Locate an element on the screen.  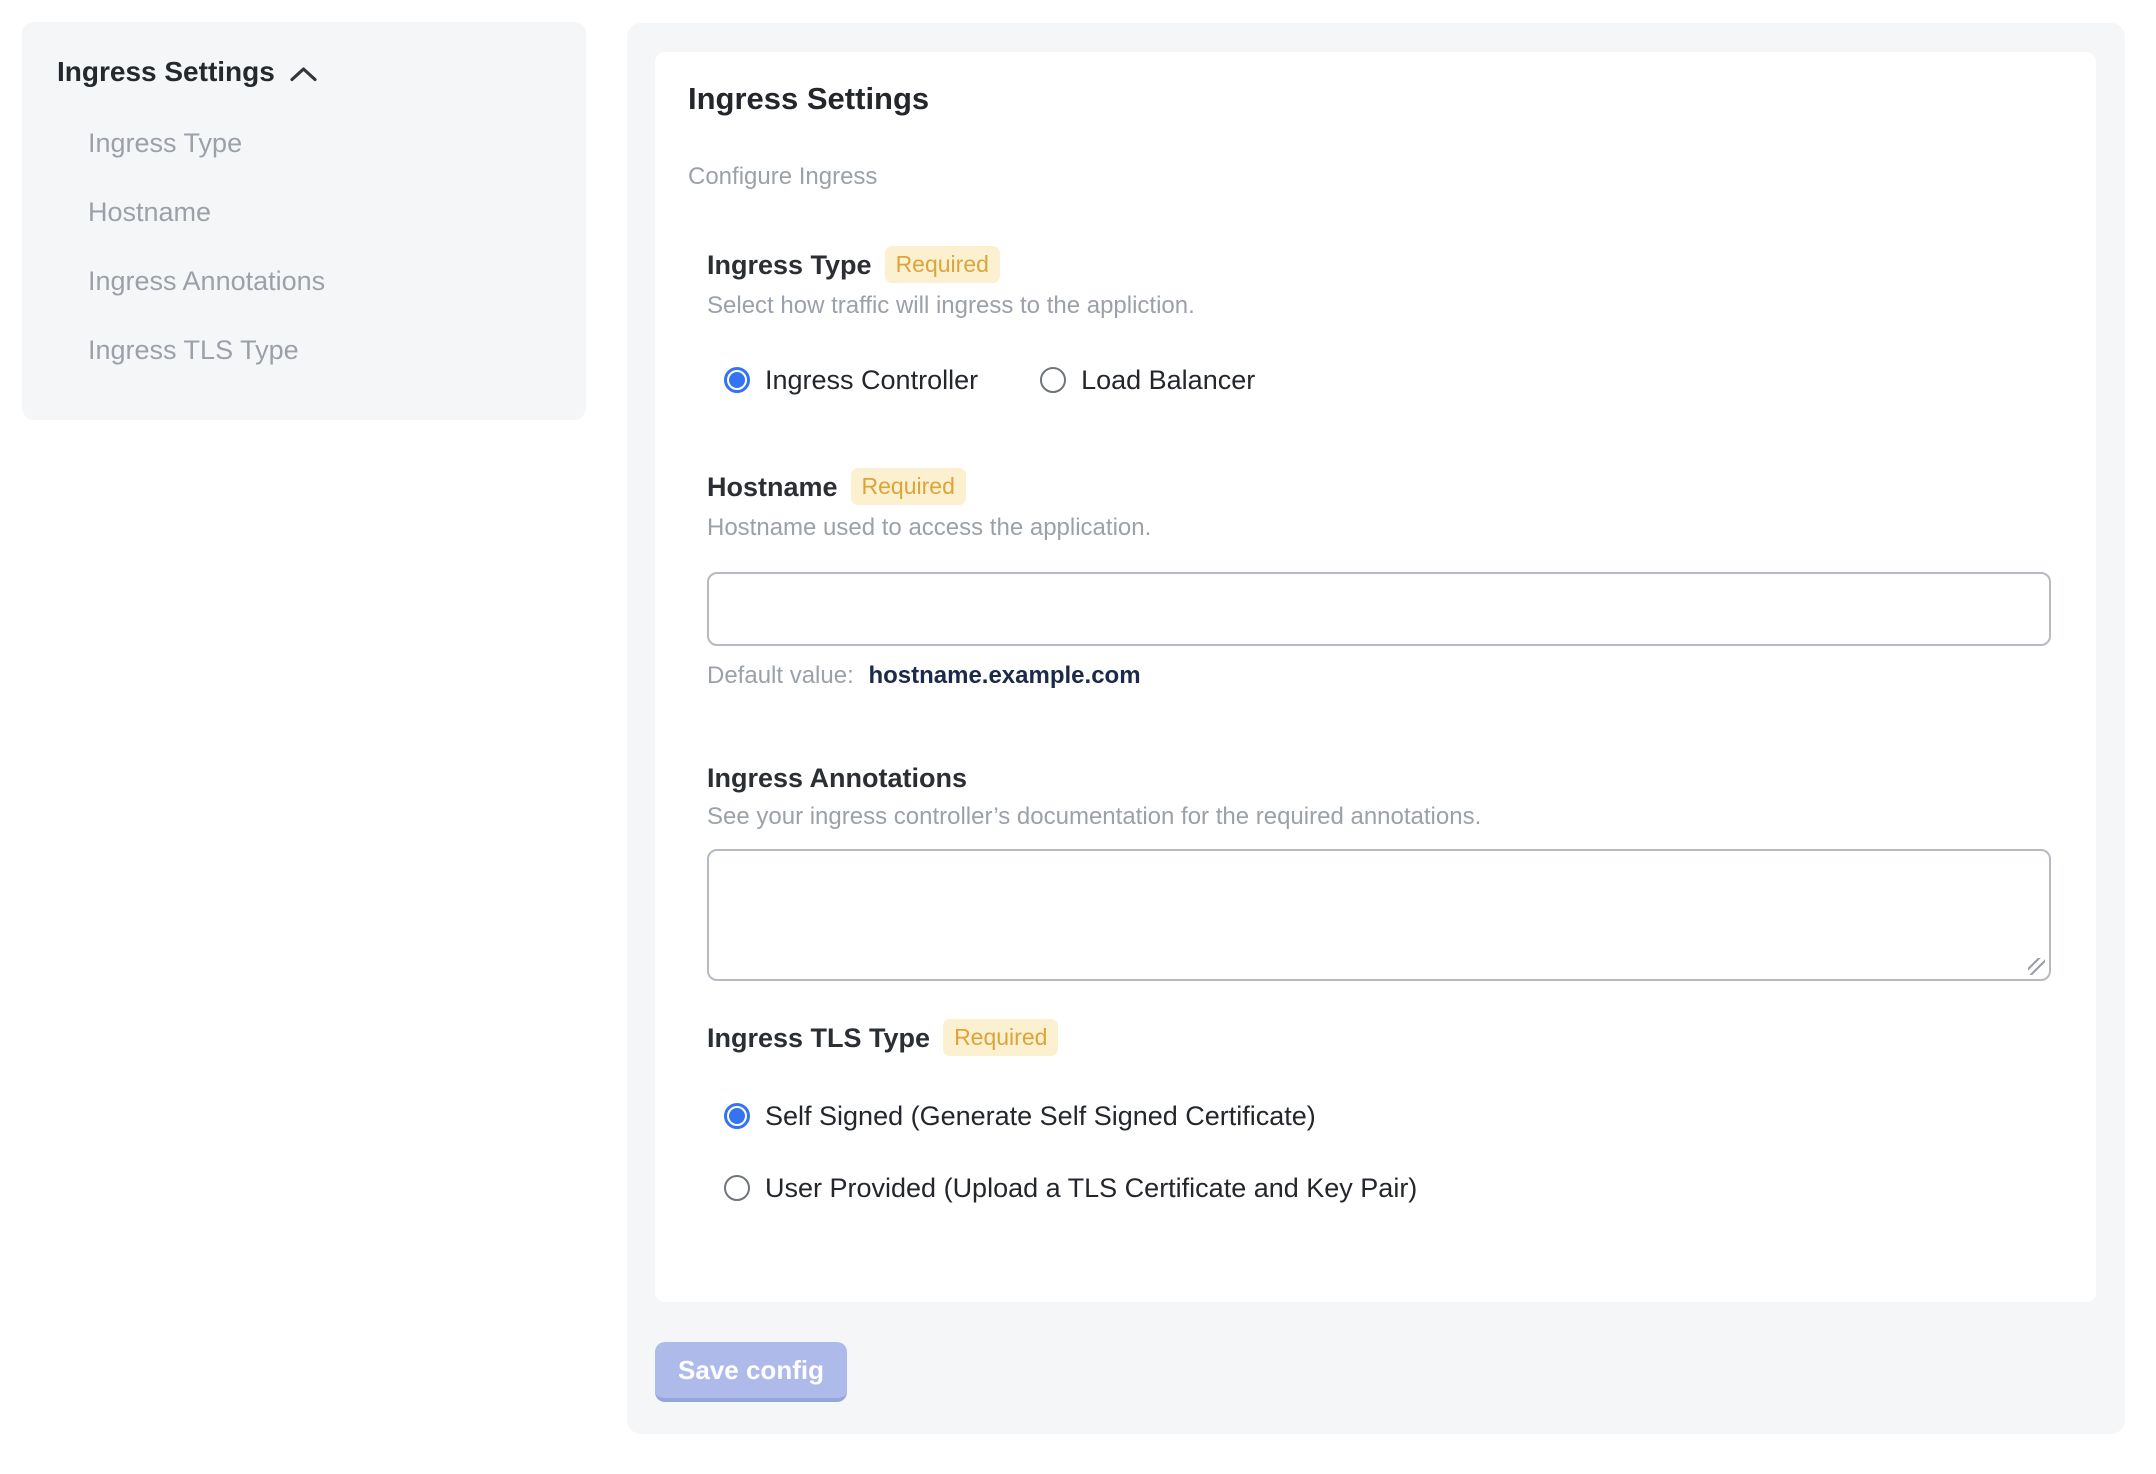
page-title: Ingress Settings is located at coordinates (809, 98).